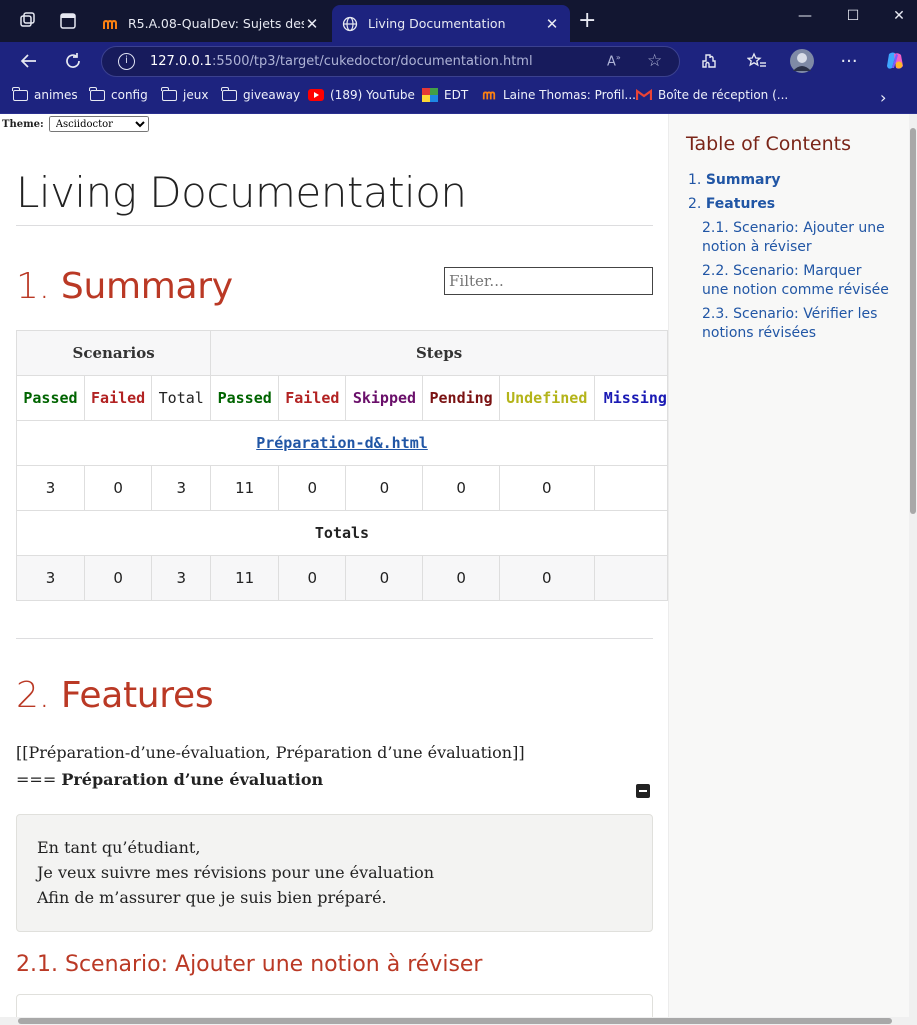 This screenshot has height=1025, width=917. I want to click on profile-avatar, so click(802, 61).